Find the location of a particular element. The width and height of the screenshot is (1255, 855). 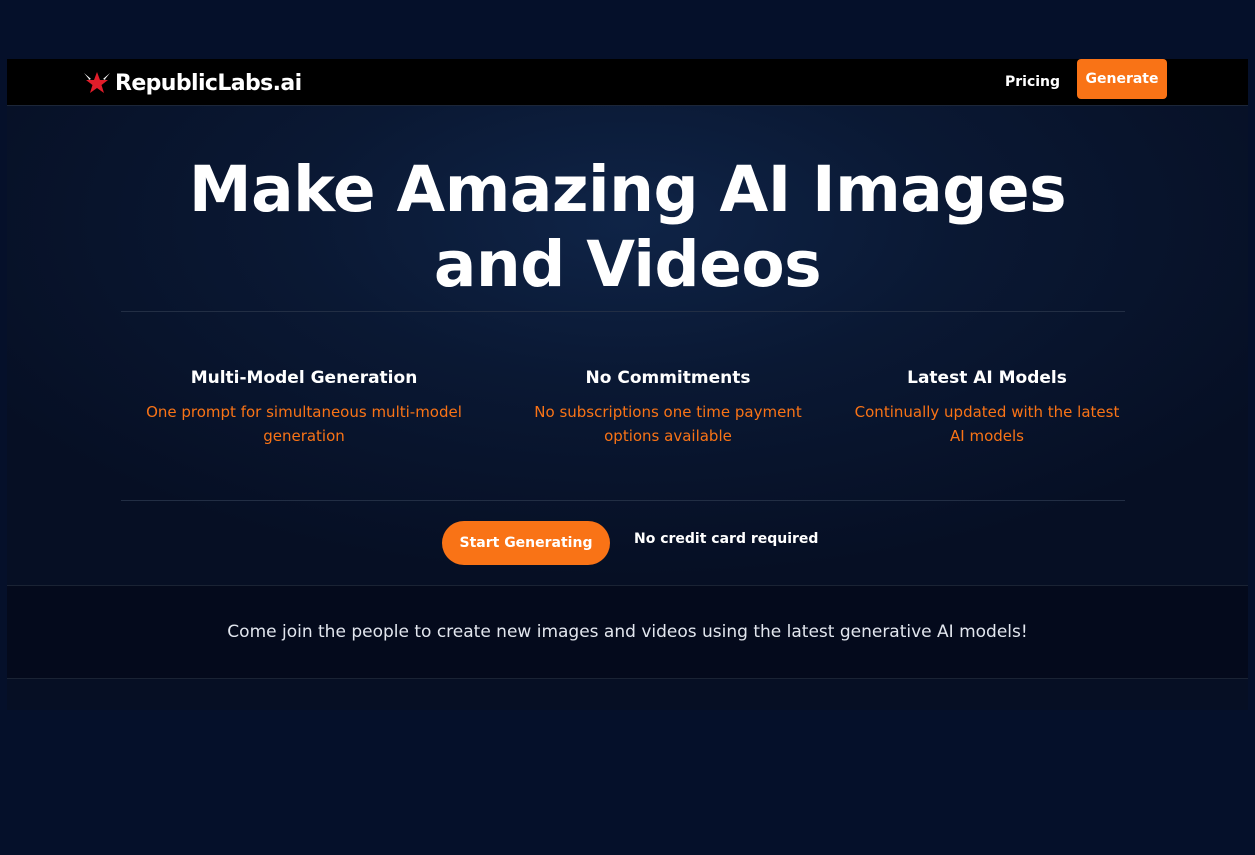

hero-title-line-2: and Videos is located at coordinates (627, 264).